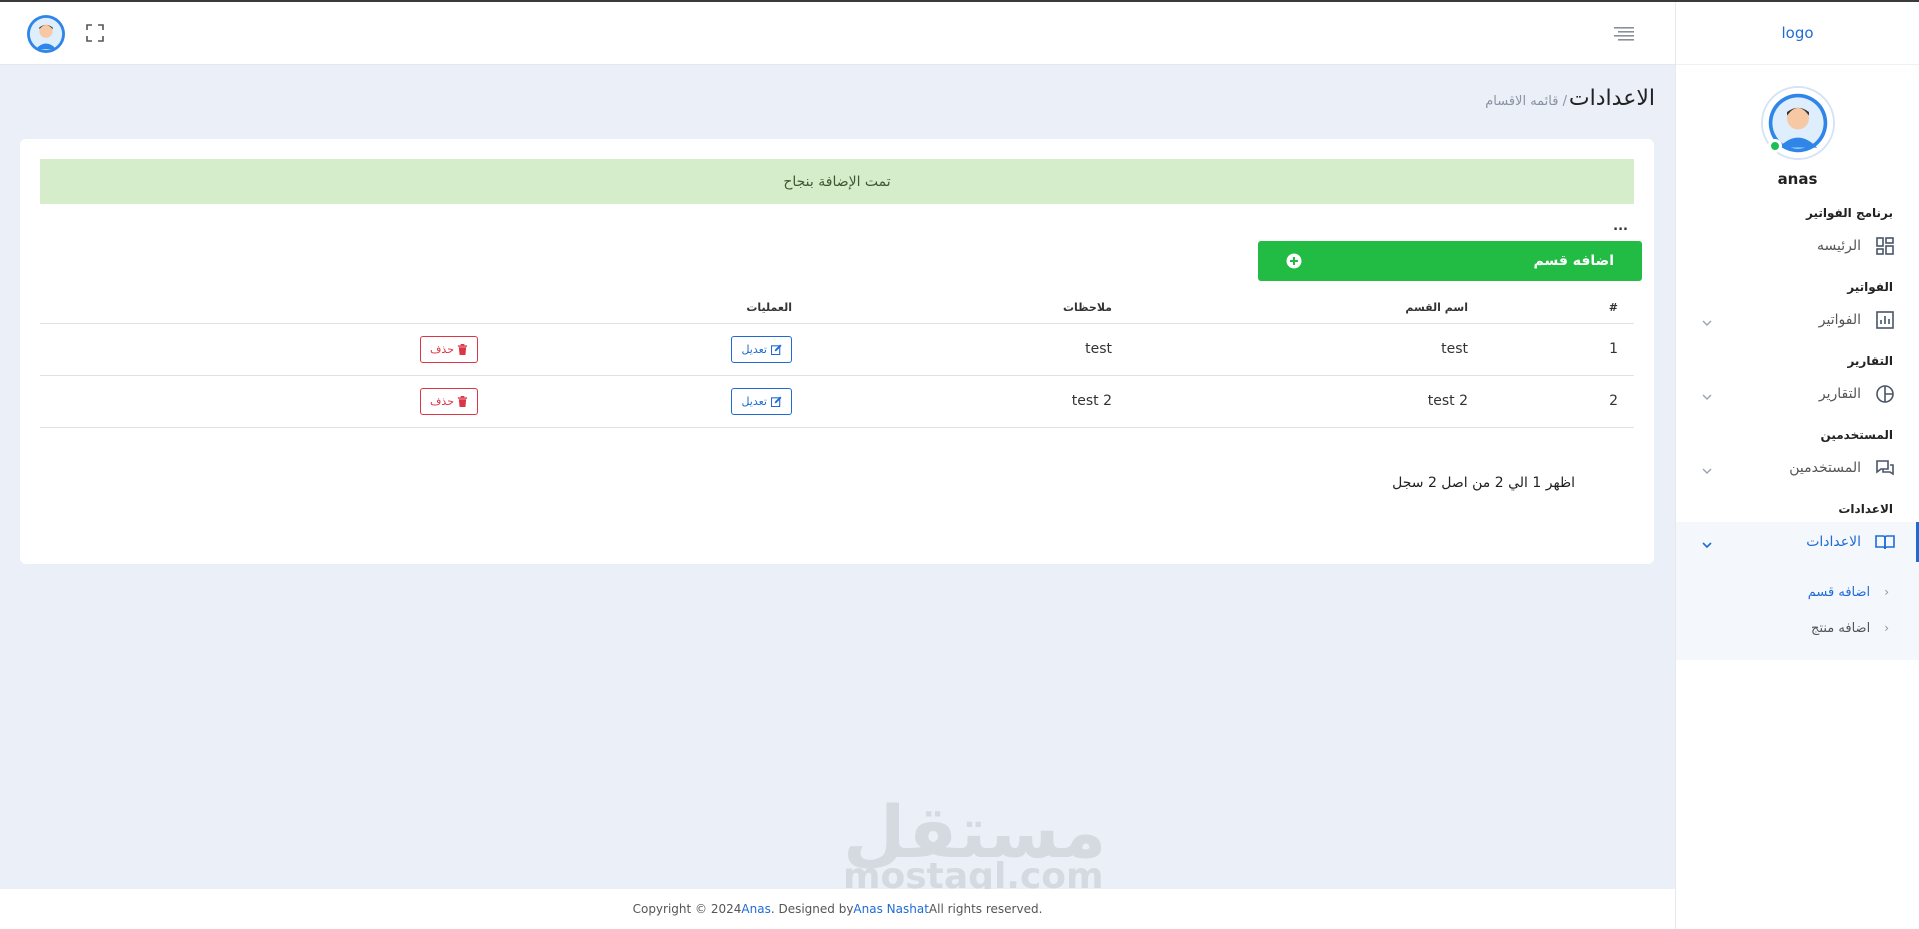 Image resolution: width=1919 pixels, height=929 pixels. I want to click on sidebar-item-reports: التقارير, so click(1797, 394).